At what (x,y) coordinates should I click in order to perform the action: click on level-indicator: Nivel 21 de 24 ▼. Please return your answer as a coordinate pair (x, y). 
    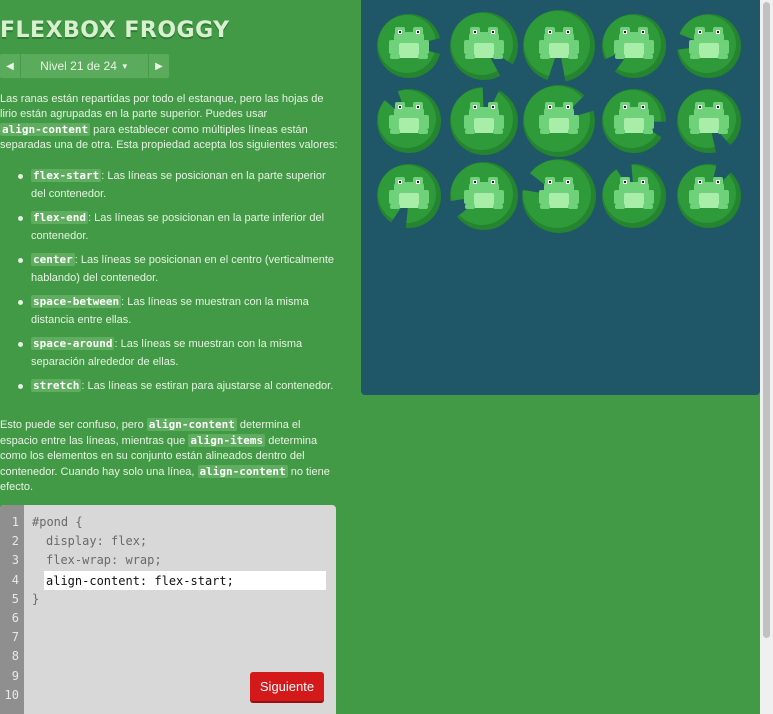
    Looking at the image, I should click on (84, 66).